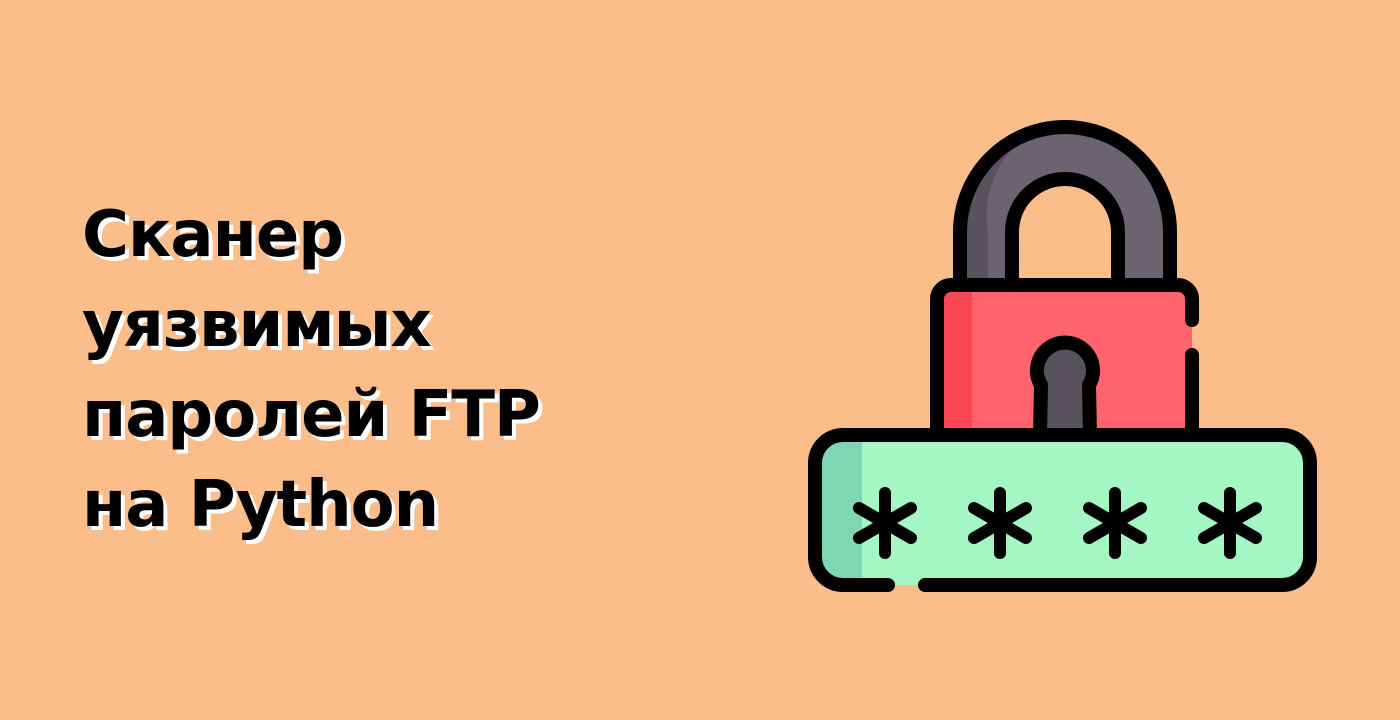 The height and width of the screenshot is (720, 1400). I want to click on lock-body, so click(1064, 360).